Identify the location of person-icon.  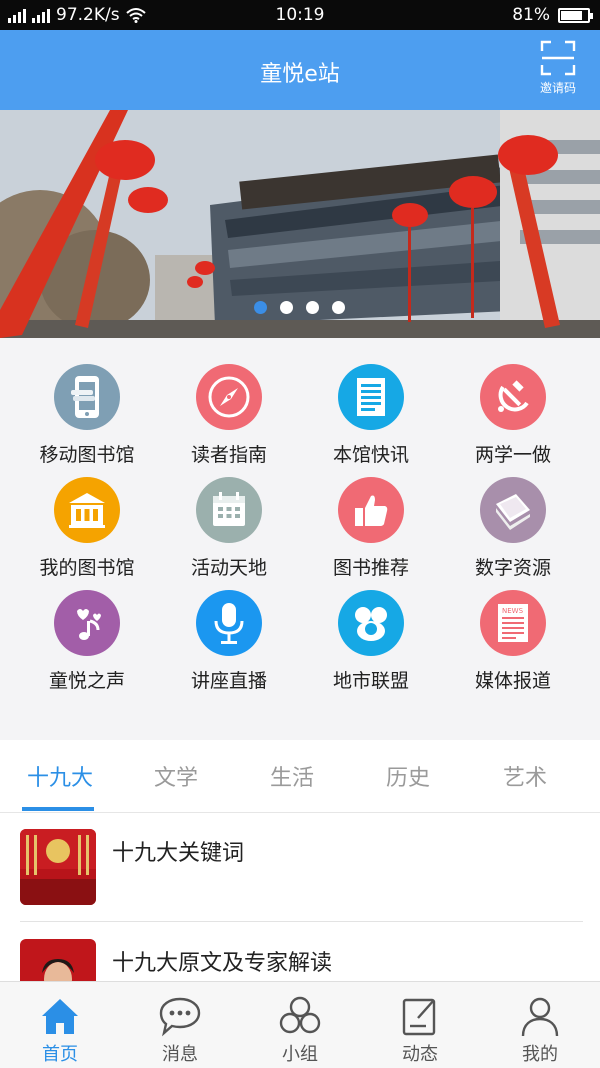
(540, 1017).